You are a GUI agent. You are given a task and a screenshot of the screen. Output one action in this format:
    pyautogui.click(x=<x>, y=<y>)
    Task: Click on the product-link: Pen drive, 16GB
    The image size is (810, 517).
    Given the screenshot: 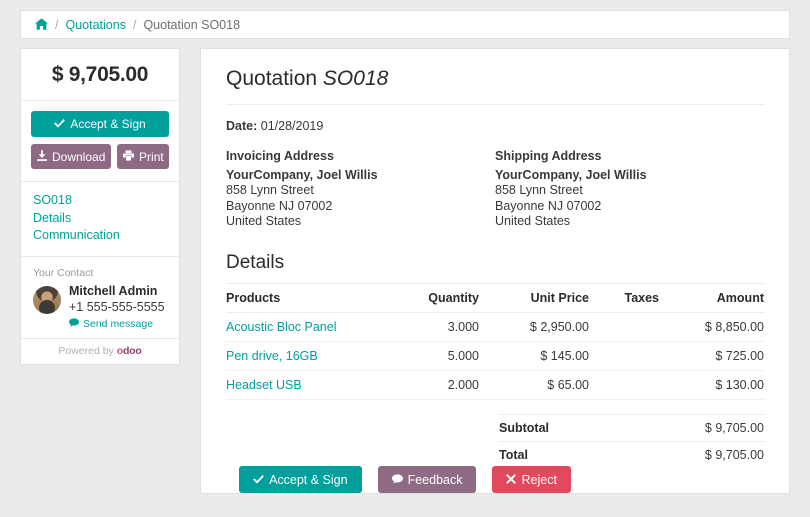 What is the action you would take?
    pyautogui.click(x=272, y=356)
    